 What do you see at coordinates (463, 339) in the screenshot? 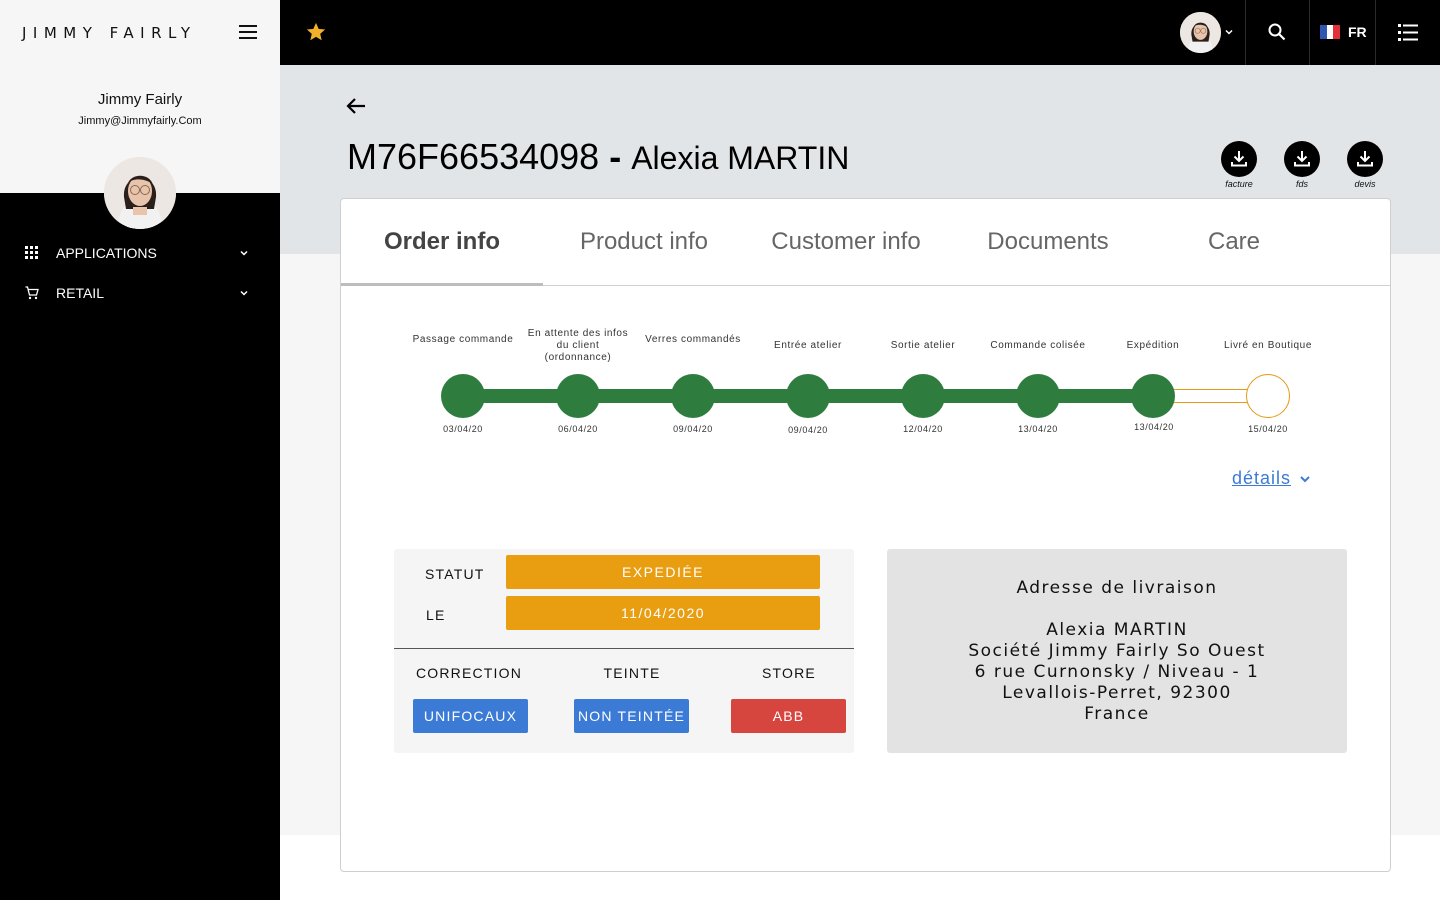
I see `timeline-step-label: Passage commande` at bounding box center [463, 339].